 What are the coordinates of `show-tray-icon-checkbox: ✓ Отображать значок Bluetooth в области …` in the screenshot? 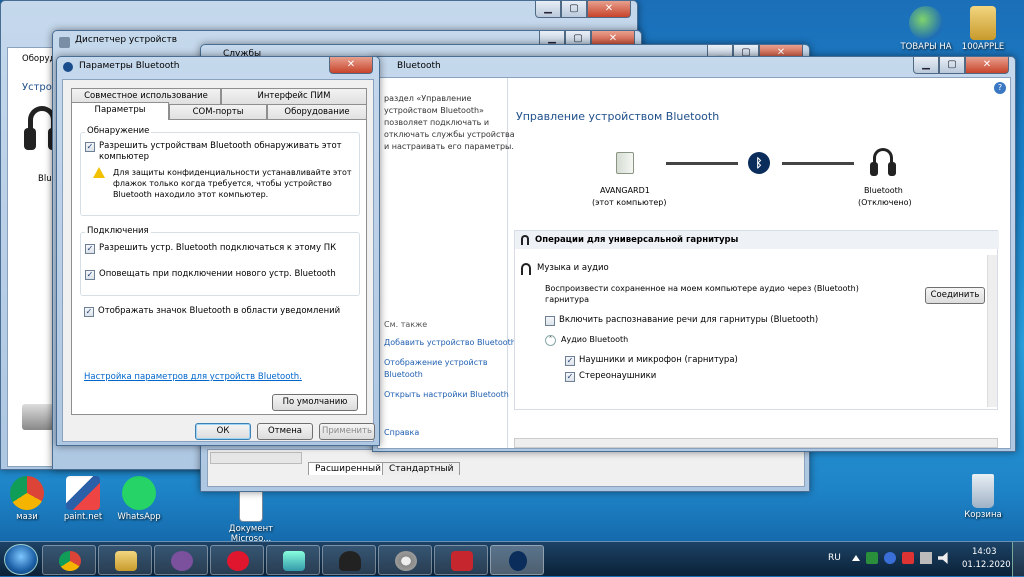 It's located at (212, 311).